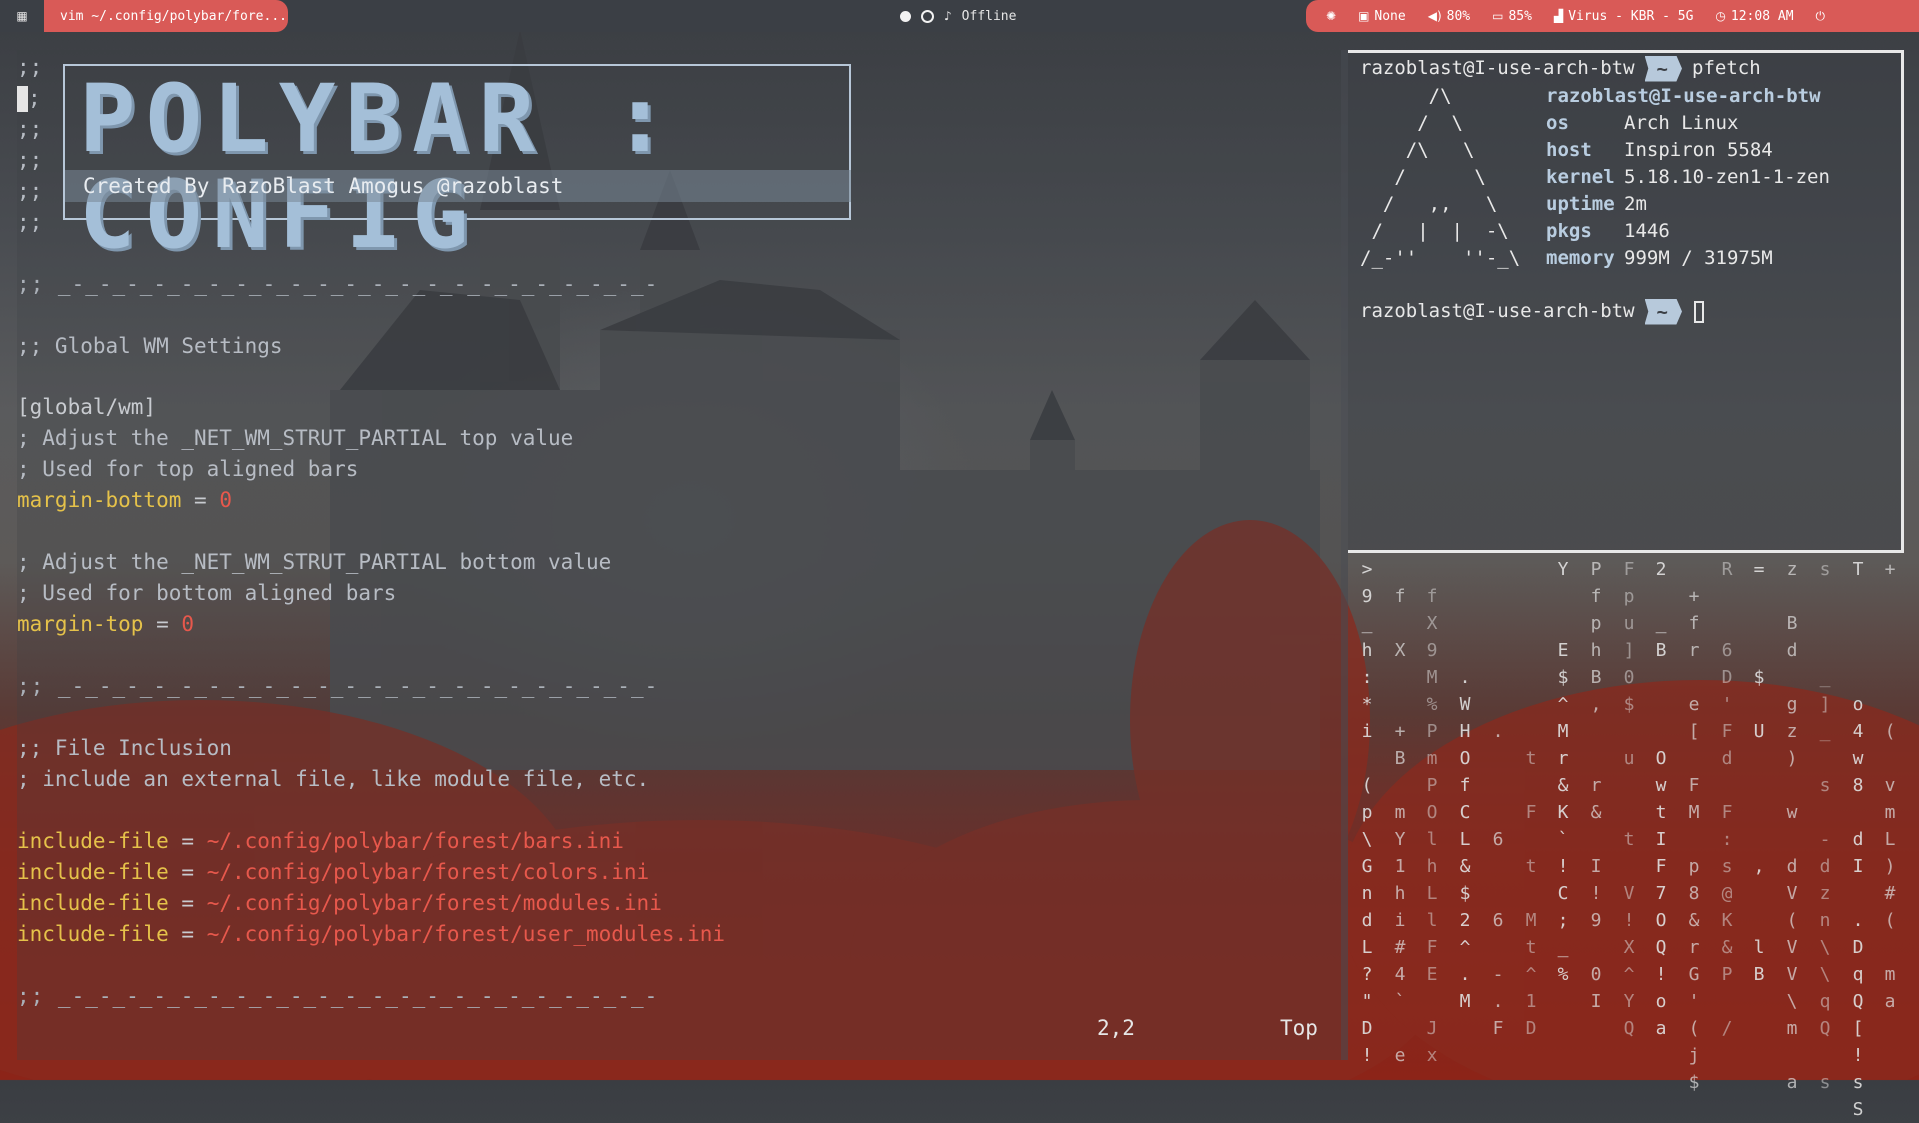  I want to click on matrix-column: + ( v m L ) # ( m a, so click(1890, 785).